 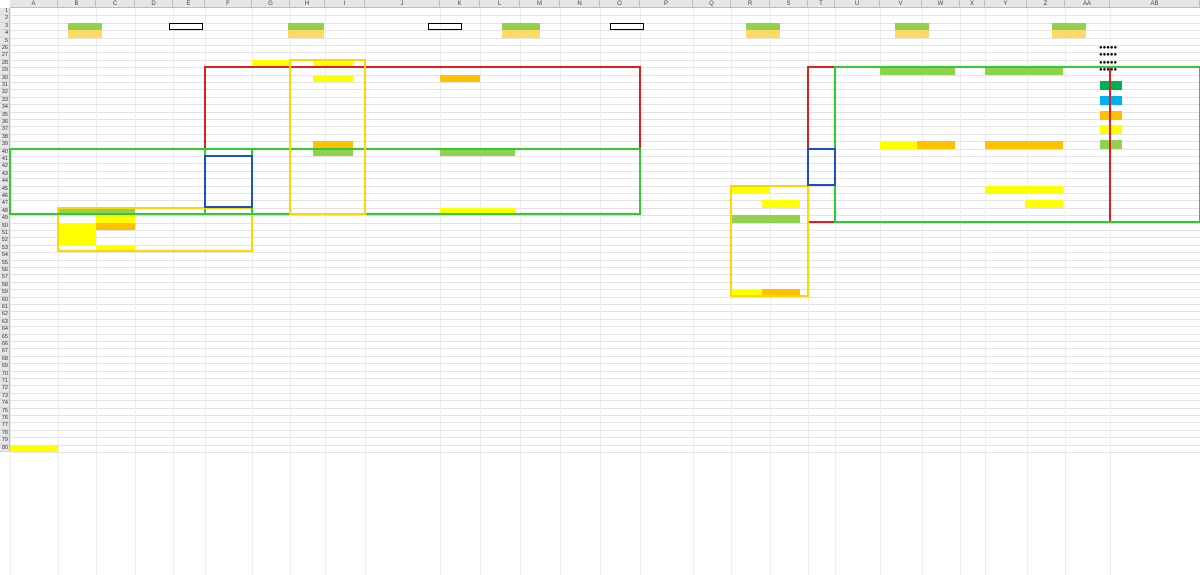 I want to click on column-header-j: J, so click(x=402, y=4).